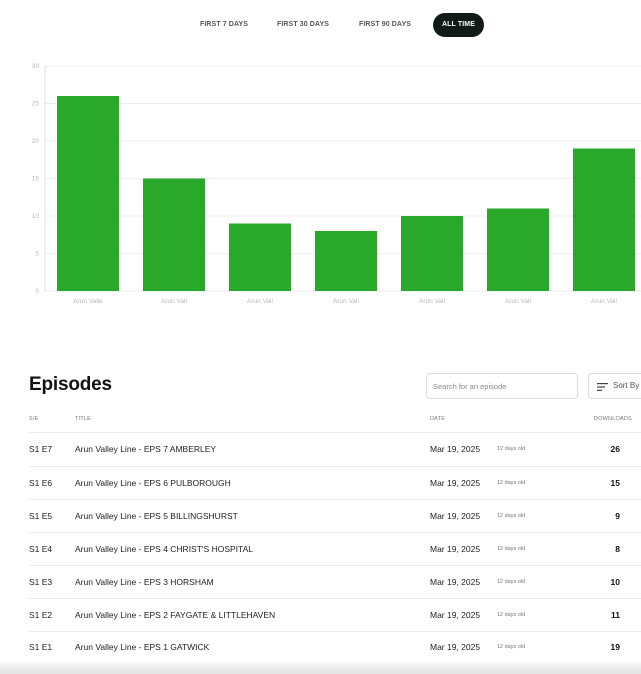  Describe the element at coordinates (615, 615) in the screenshot. I see `episode-downloads: 11` at that location.